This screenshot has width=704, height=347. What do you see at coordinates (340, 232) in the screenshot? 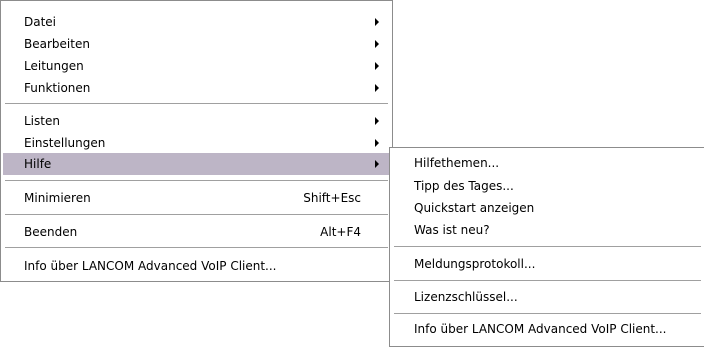
I see `menu-item-shortcut: Alt+F4` at bounding box center [340, 232].